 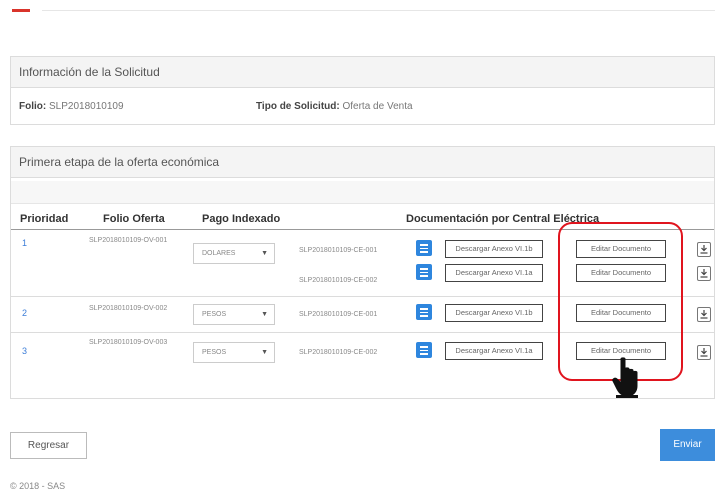 I want to click on tipo-value: Oferta de Venta, so click(x=377, y=106).